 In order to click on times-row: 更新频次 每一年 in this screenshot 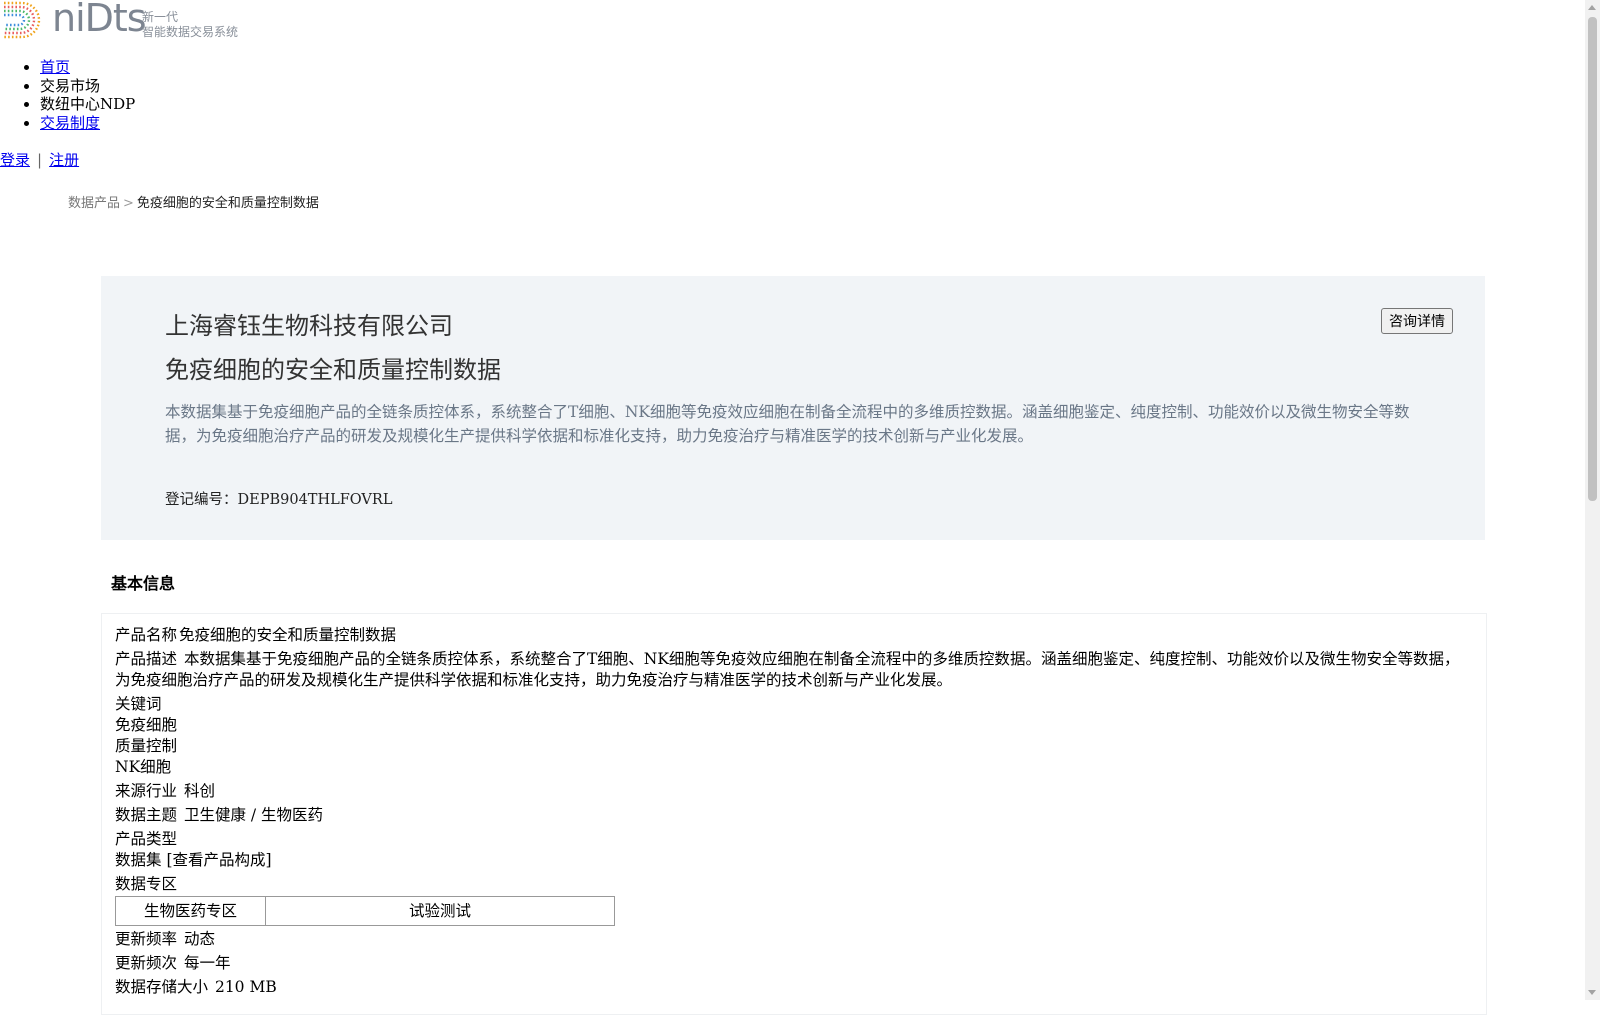, I will do `click(790, 963)`.